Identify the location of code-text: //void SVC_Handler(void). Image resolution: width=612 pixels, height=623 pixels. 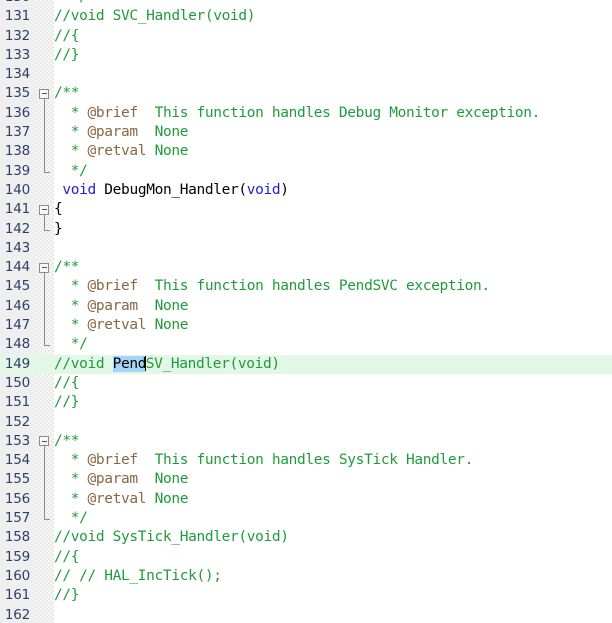
(154, 16).